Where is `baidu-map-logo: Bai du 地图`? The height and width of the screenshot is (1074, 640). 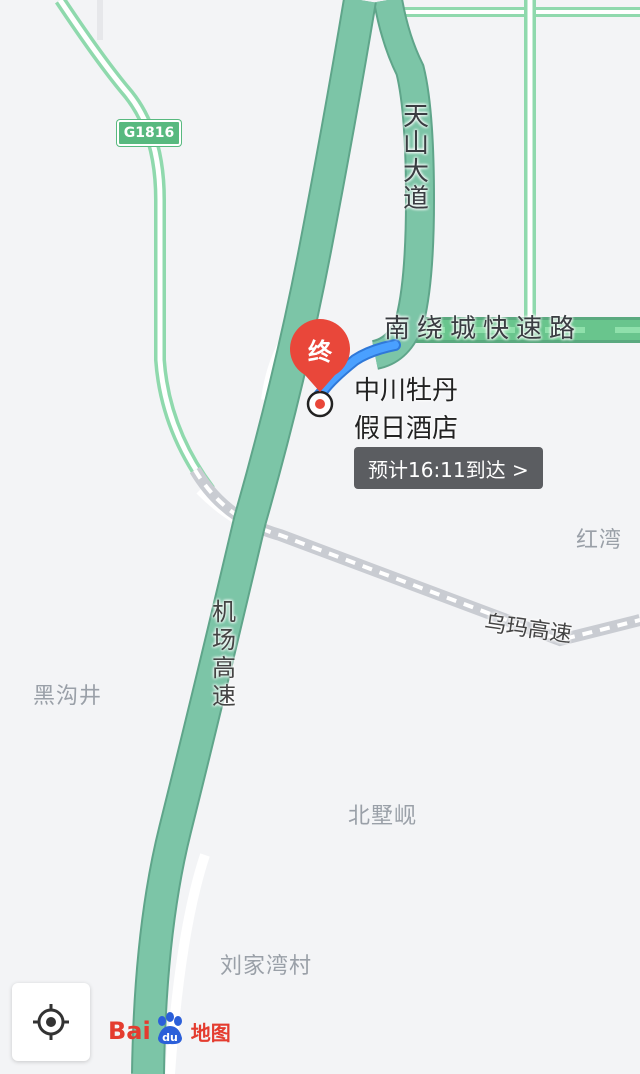
baidu-map-logo: Bai du 地图 is located at coordinates (169, 1031).